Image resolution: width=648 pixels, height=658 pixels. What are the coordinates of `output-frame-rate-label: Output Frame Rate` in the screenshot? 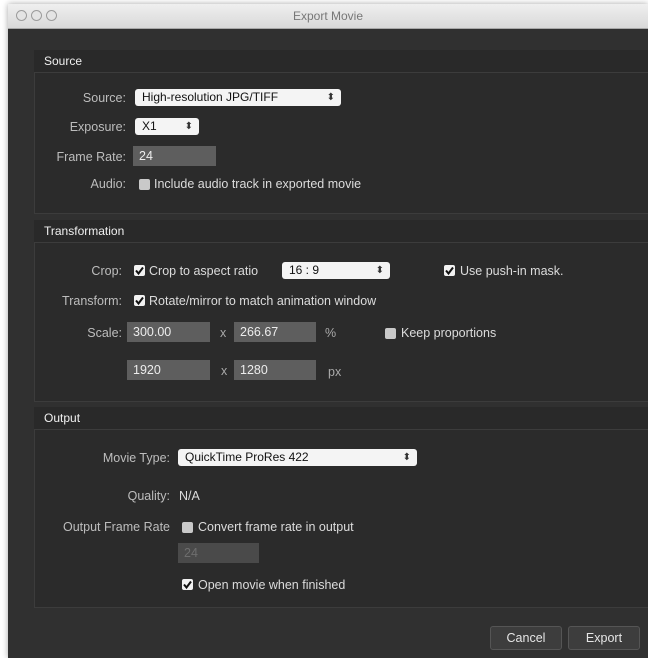 It's located at (116, 527).